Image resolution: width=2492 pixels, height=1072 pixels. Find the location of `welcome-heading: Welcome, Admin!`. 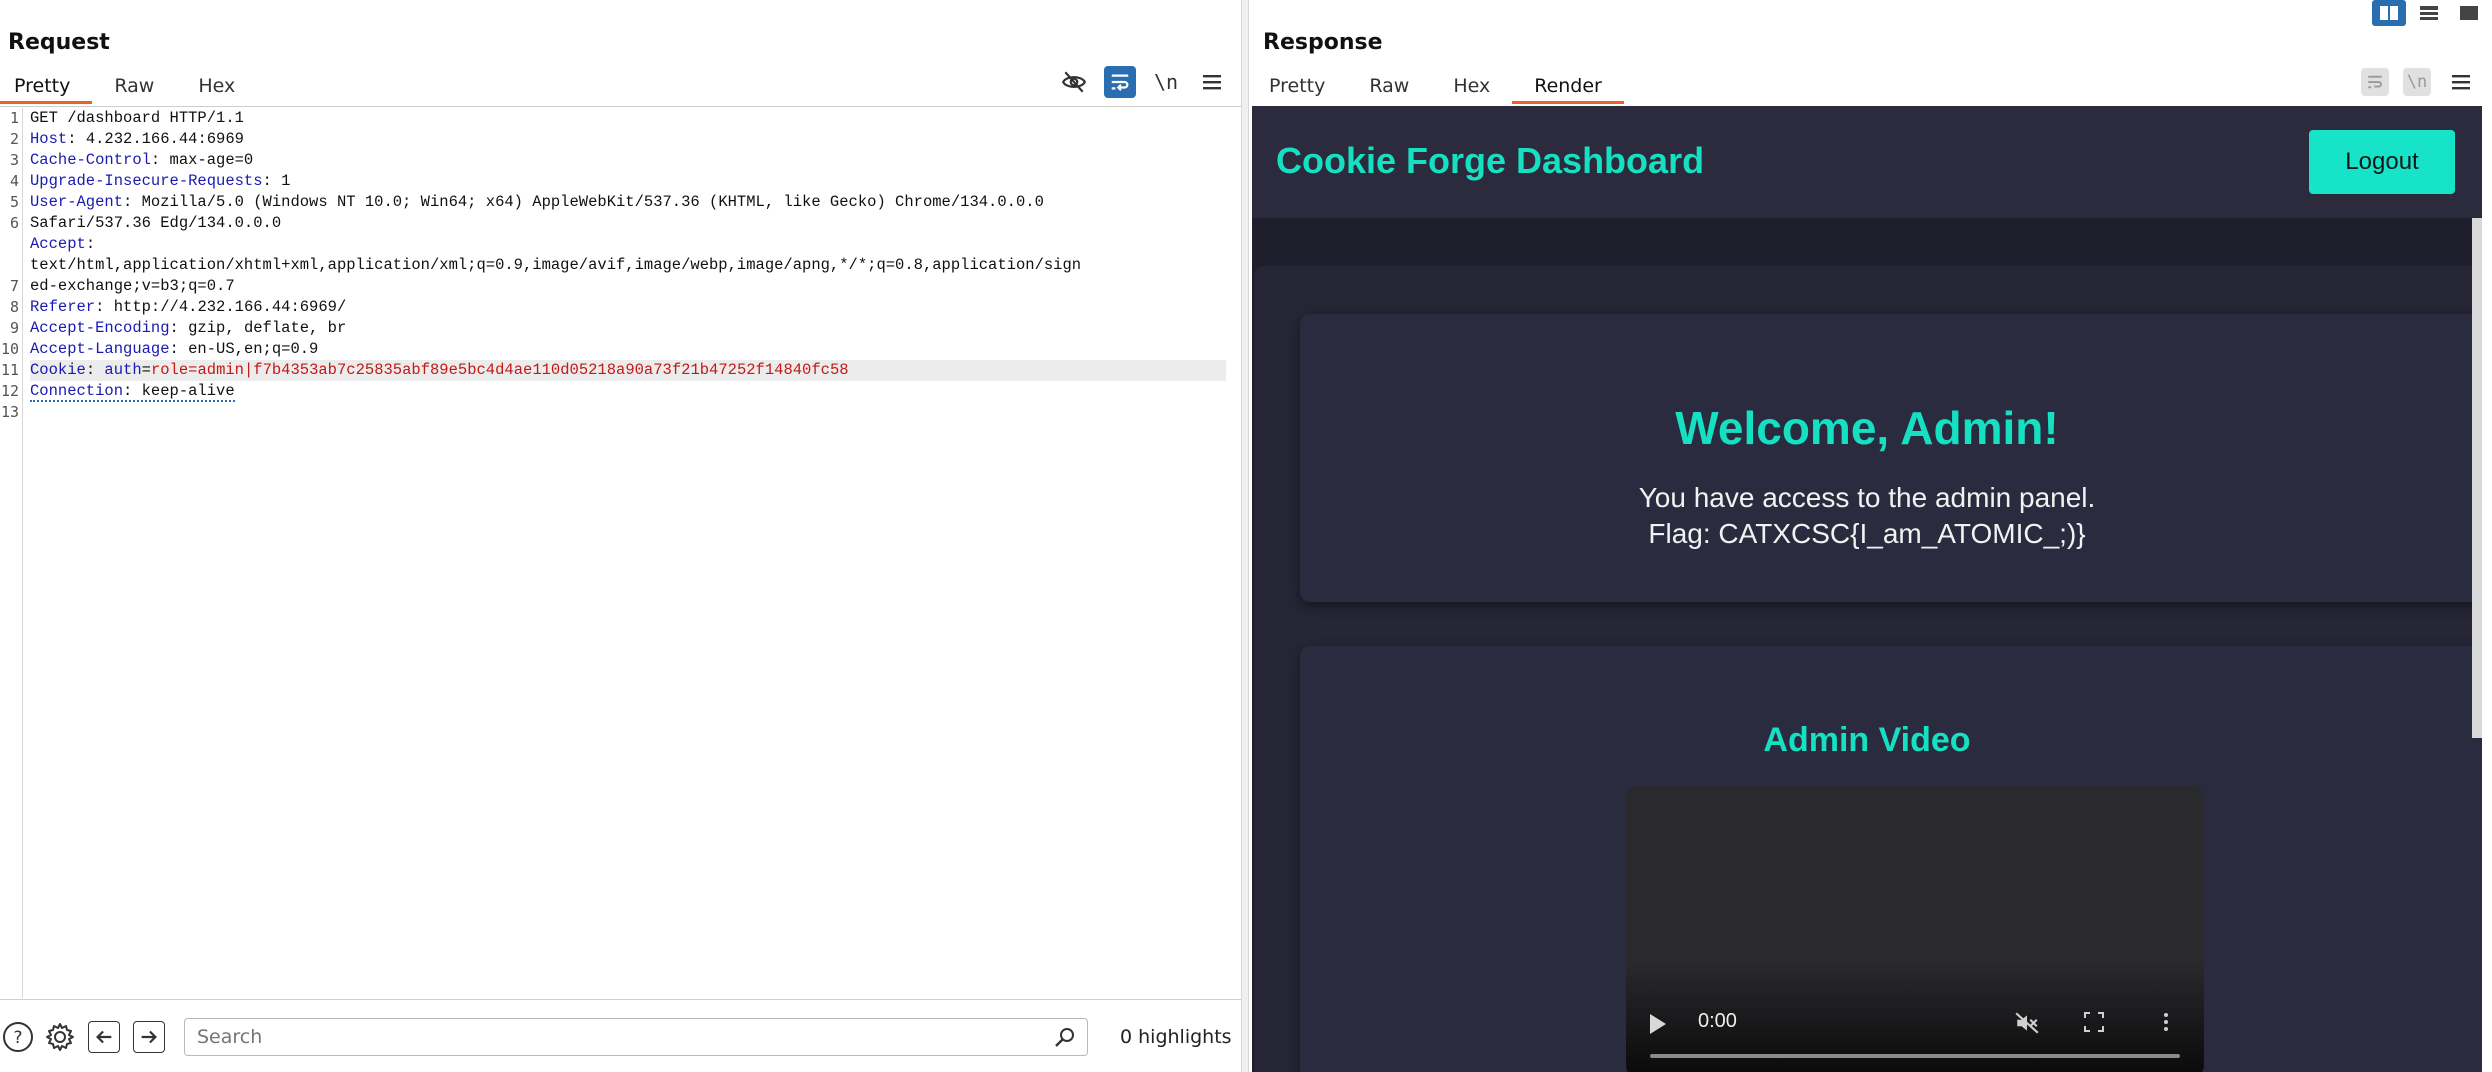

welcome-heading: Welcome, Admin! is located at coordinates (1867, 428).